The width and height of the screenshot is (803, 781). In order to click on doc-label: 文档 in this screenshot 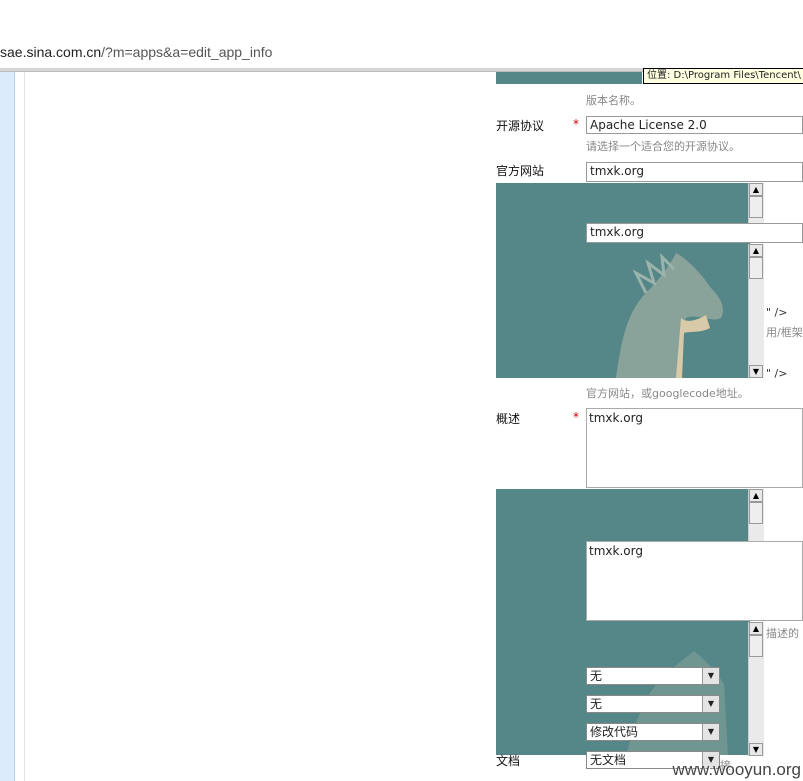, I will do `click(508, 761)`.